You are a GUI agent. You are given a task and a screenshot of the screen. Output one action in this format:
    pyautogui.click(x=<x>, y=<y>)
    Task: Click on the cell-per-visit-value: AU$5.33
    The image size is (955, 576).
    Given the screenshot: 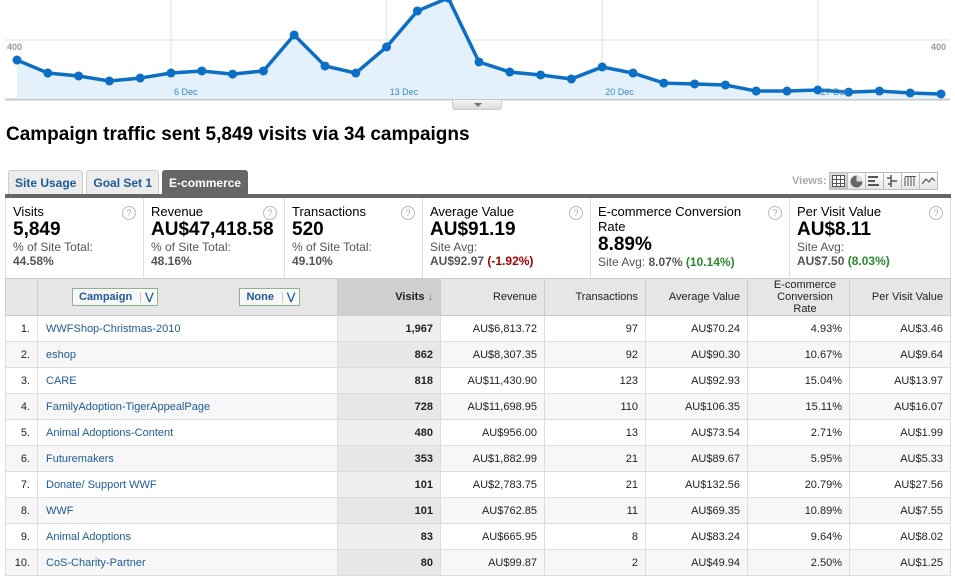 What is the action you would take?
    pyautogui.click(x=900, y=458)
    